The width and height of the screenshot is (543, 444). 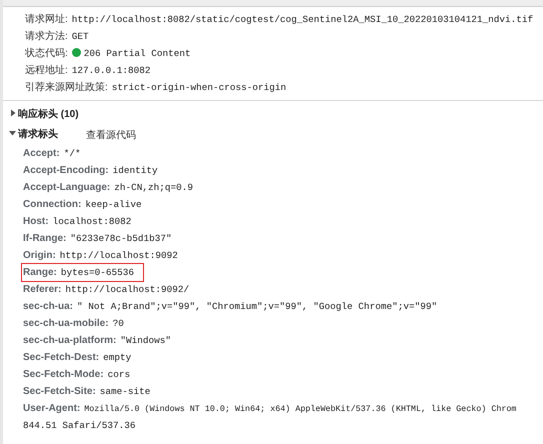 I want to click on field-value: GET, so click(x=80, y=36).